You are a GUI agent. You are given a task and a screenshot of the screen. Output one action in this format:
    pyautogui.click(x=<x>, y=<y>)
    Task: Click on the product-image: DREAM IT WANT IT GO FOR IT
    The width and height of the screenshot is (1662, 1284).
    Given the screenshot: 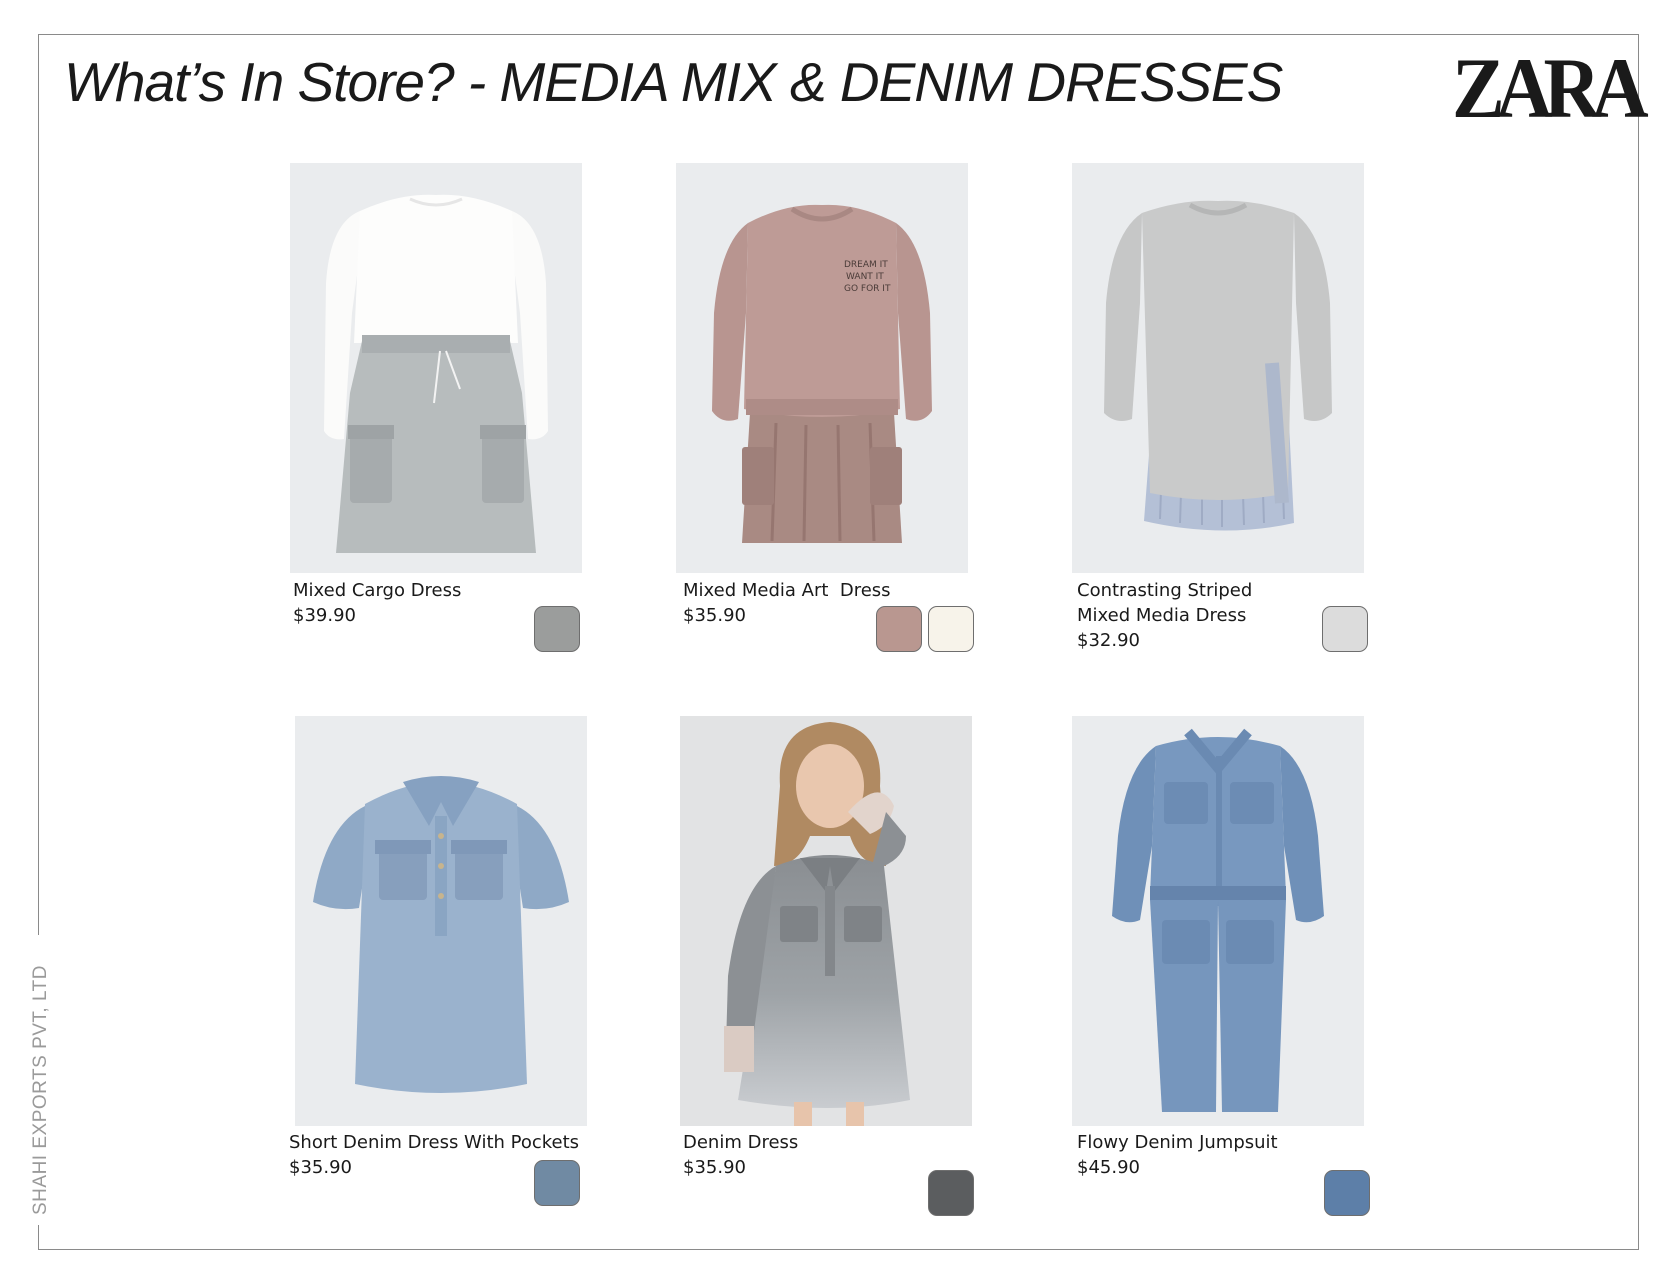 What is the action you would take?
    pyautogui.click(x=822, y=368)
    